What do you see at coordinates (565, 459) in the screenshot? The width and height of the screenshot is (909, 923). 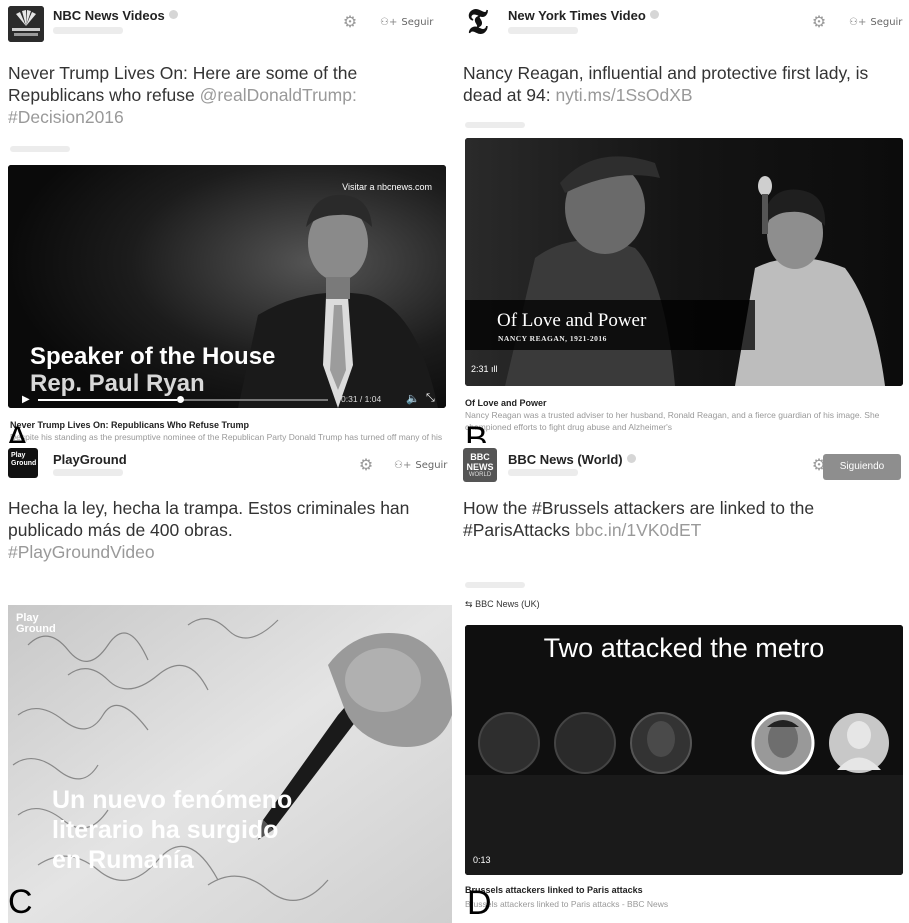 I see `account-name-label: BBC News (World)` at bounding box center [565, 459].